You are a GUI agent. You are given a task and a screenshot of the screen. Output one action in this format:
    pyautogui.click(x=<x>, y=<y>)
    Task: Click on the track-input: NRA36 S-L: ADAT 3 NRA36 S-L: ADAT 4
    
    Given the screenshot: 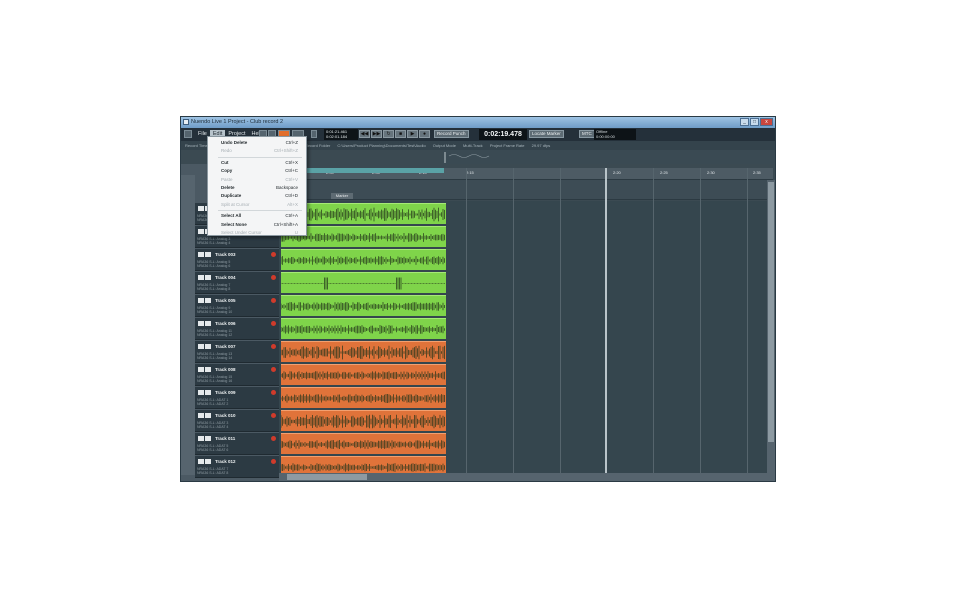 What is the action you would take?
    pyautogui.click(x=212, y=425)
    